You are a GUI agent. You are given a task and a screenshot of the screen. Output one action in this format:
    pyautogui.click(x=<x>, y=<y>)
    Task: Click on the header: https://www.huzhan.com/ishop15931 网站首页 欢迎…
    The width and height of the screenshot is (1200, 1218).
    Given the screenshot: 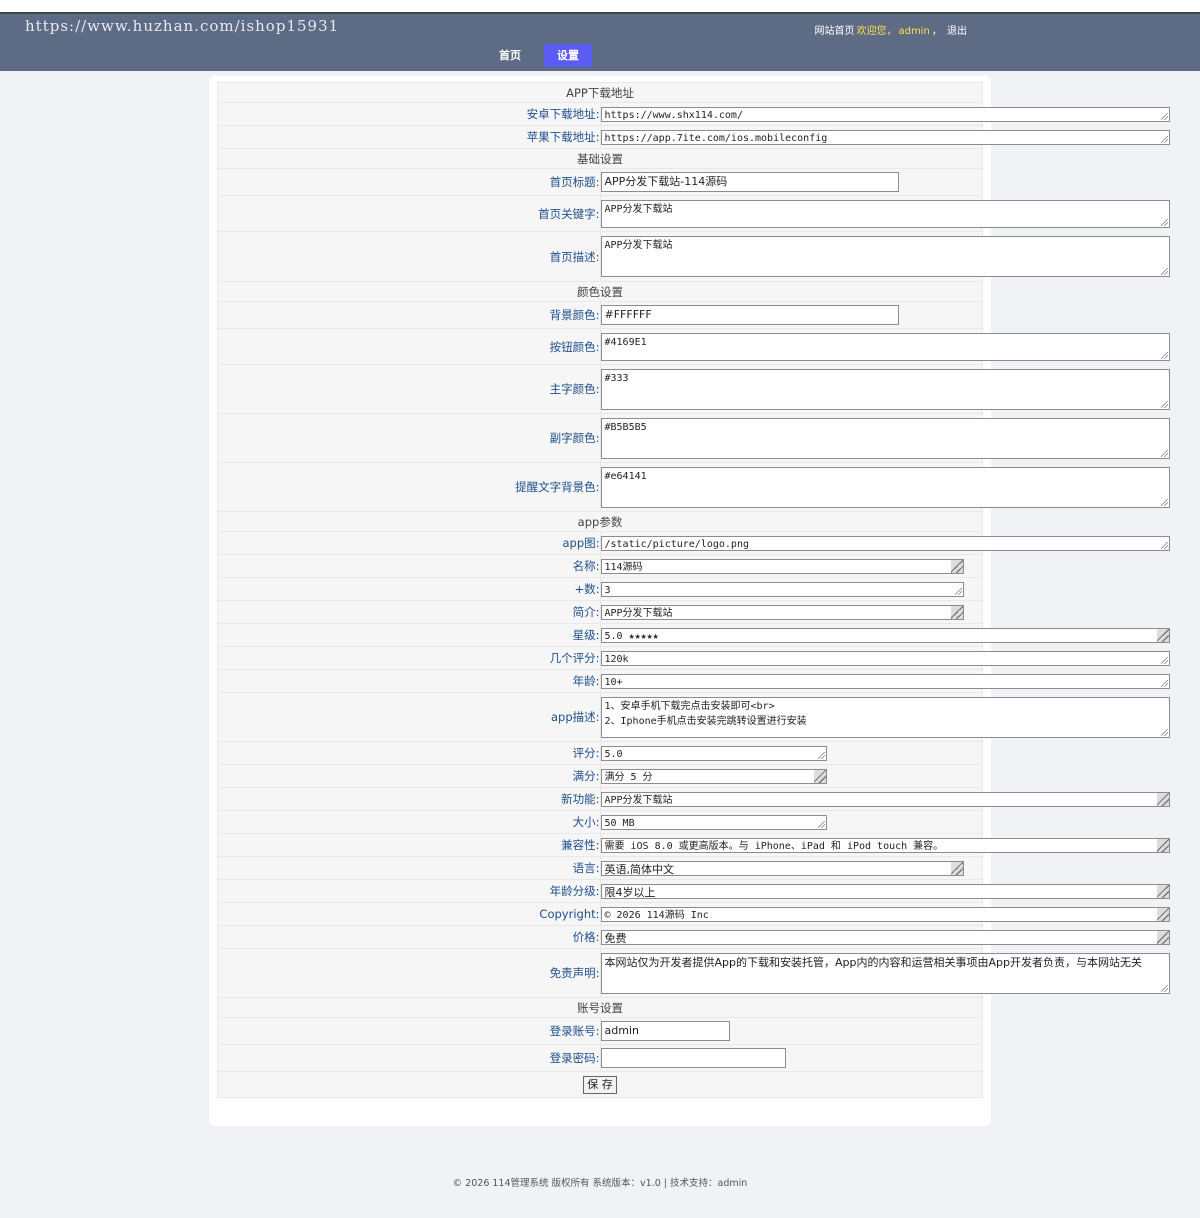 What is the action you would take?
    pyautogui.click(x=600, y=42)
    